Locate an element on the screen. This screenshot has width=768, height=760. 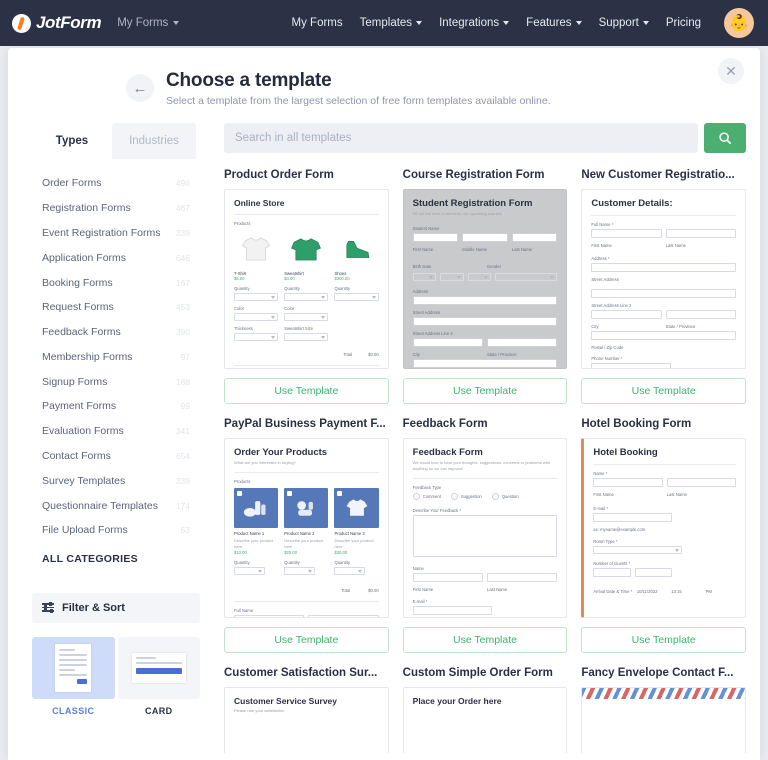
category-count: 467 is located at coordinates (182, 208).